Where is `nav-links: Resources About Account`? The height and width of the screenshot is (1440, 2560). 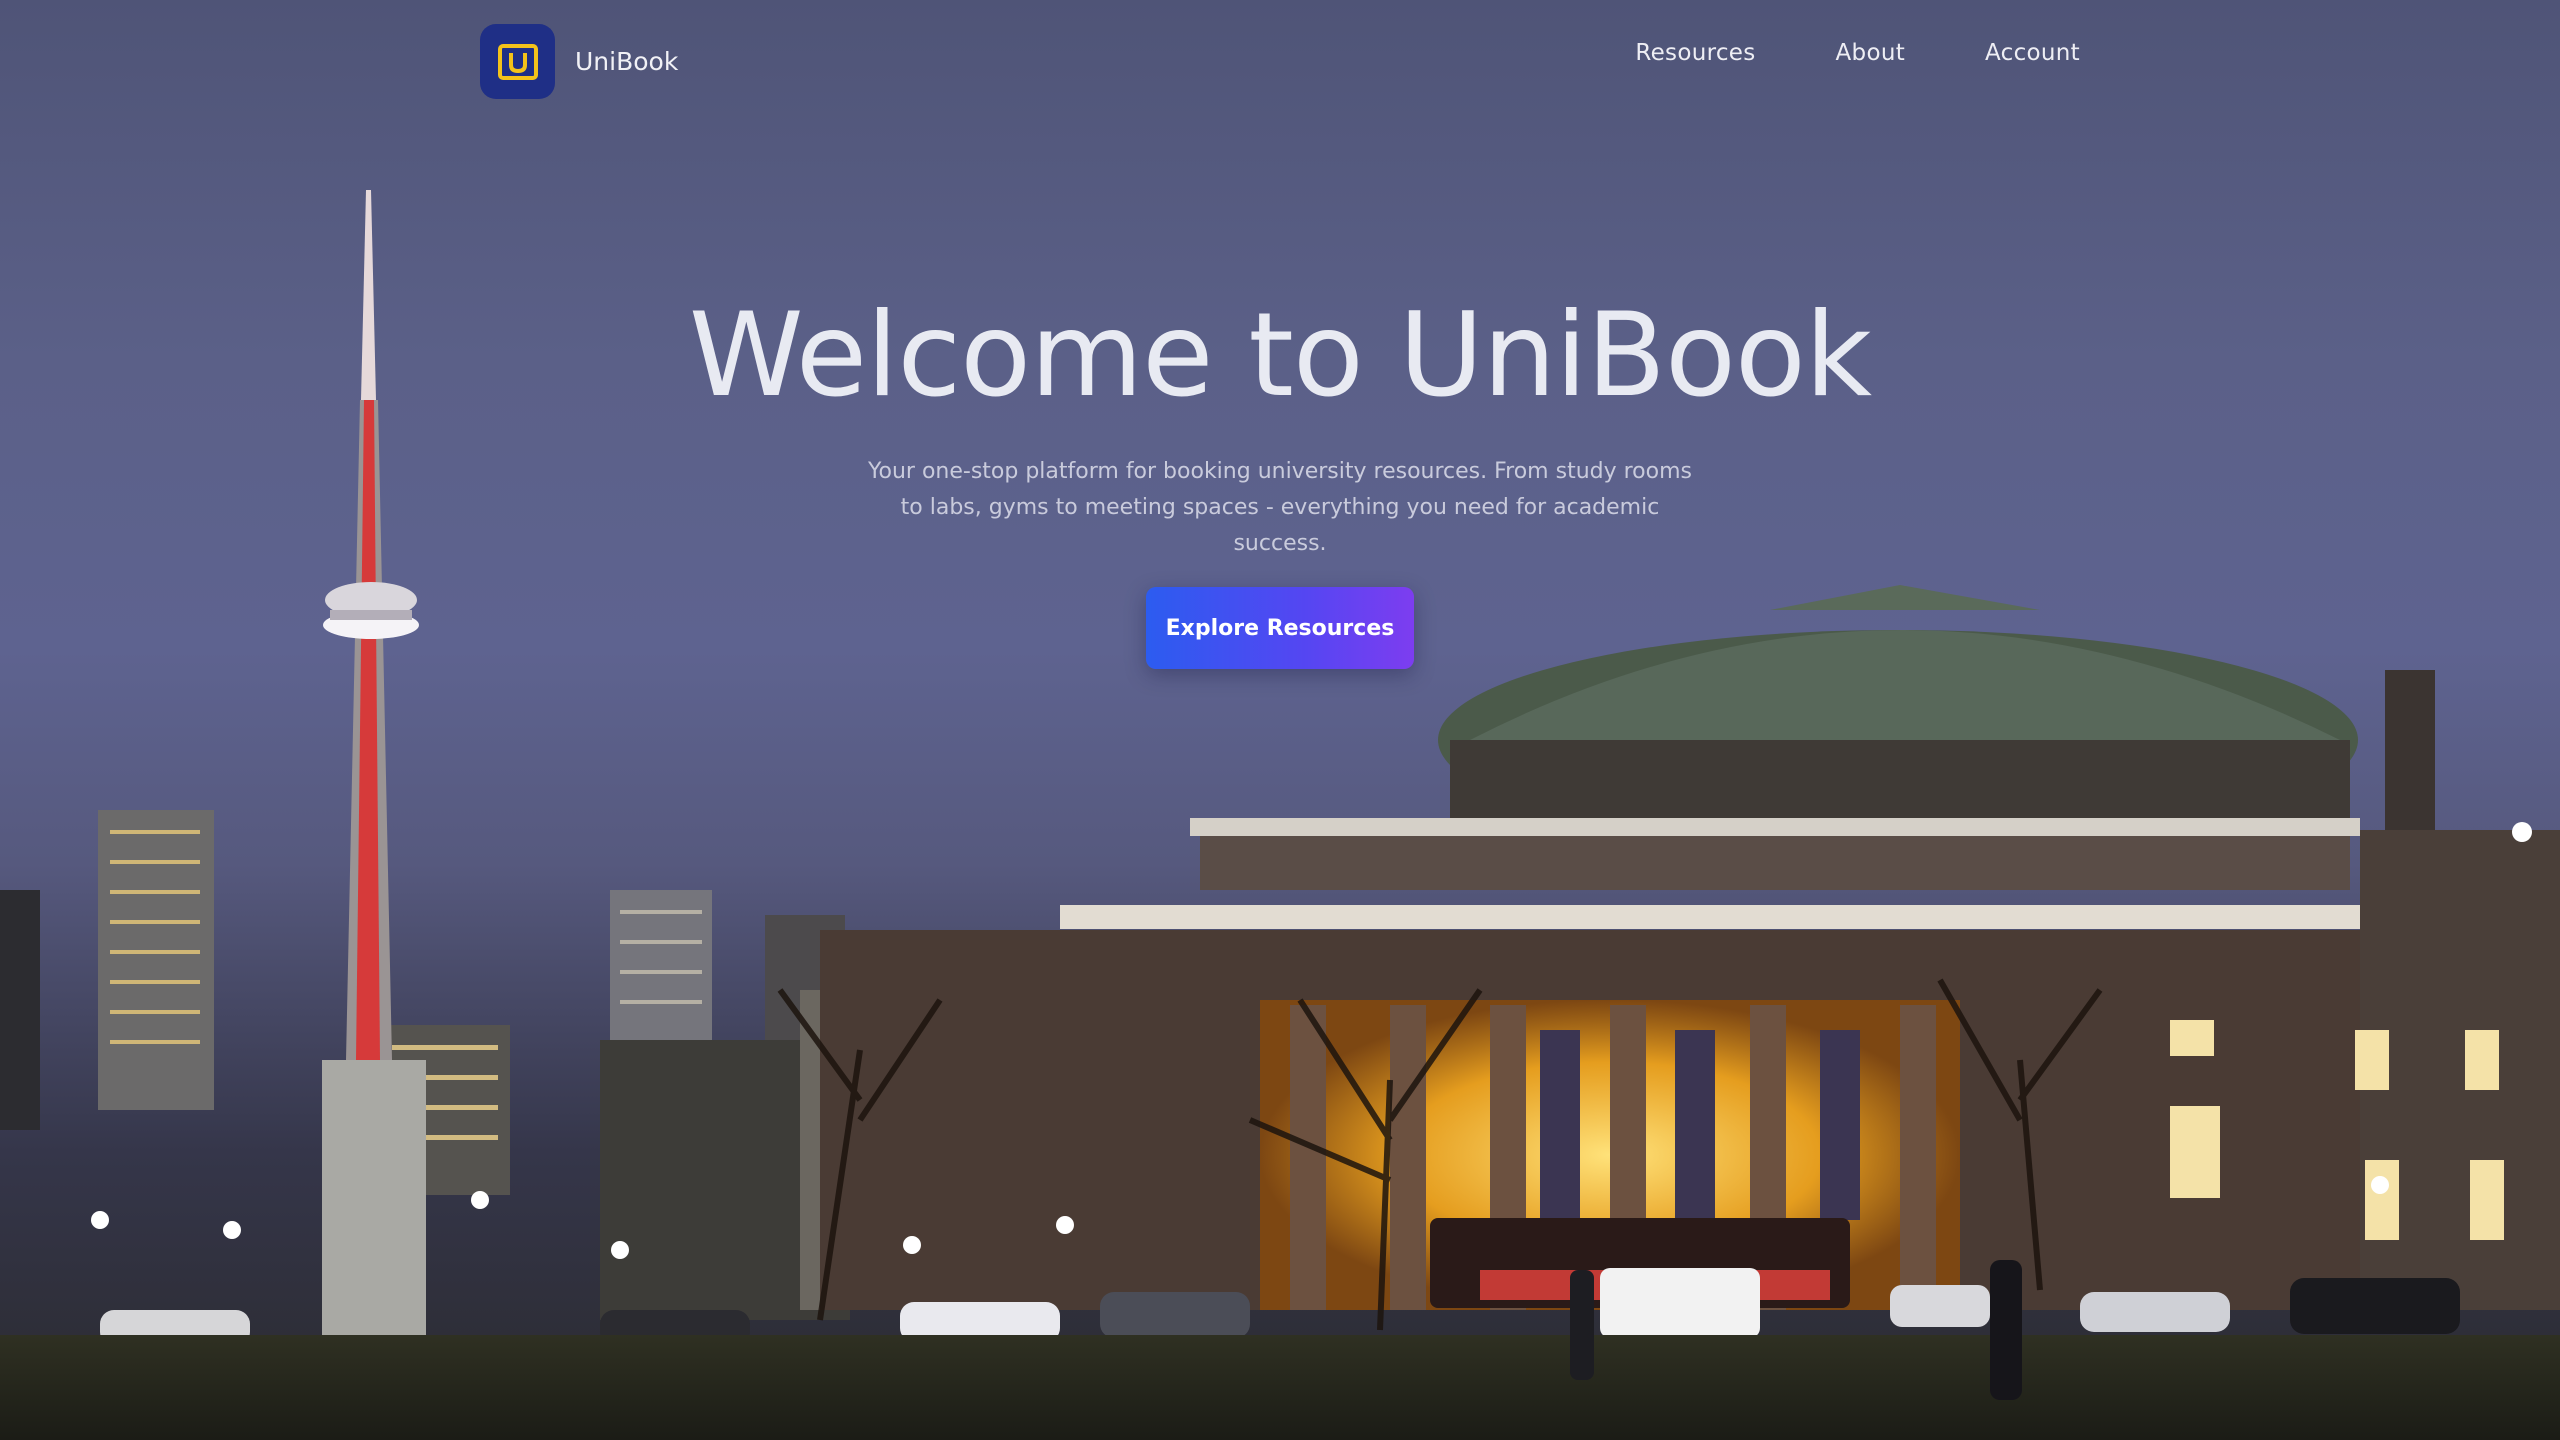 nav-links: Resources About Account is located at coordinates (1857, 53).